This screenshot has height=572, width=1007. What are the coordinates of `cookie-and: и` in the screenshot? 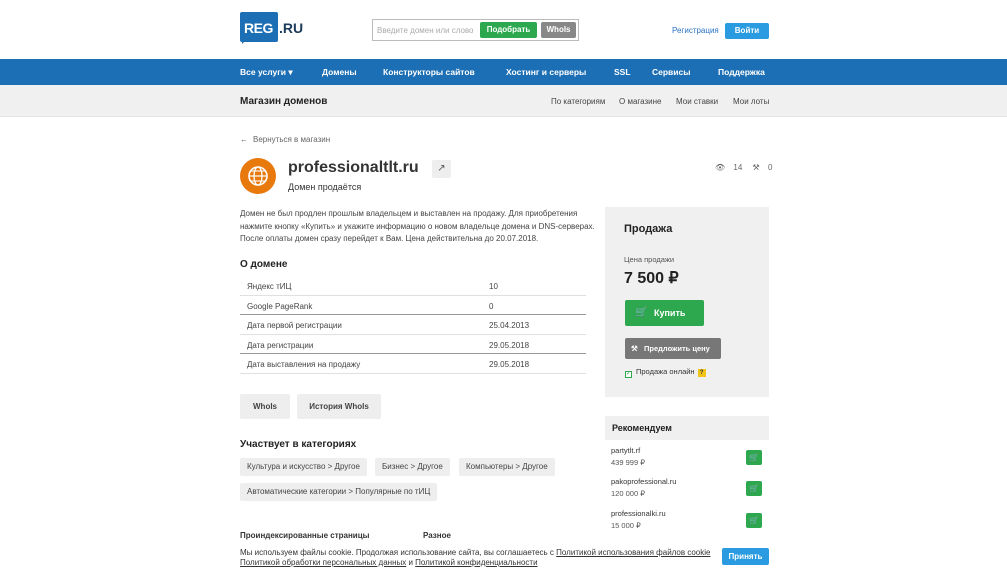 It's located at (411, 562).